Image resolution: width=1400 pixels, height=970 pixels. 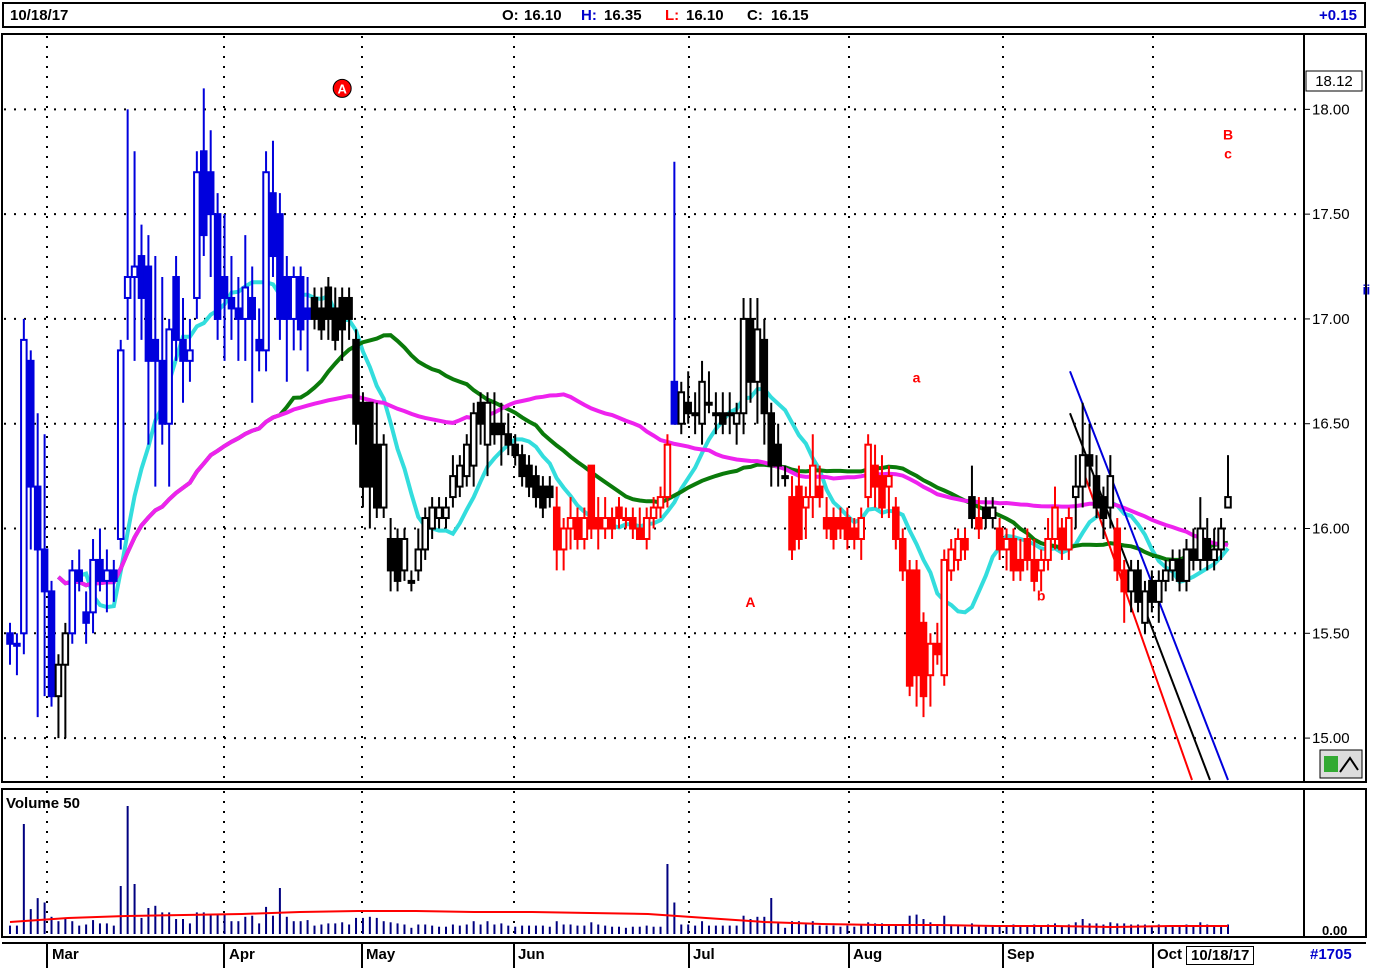 I want to click on y-tick-label: 15.00, so click(x=1331, y=738).